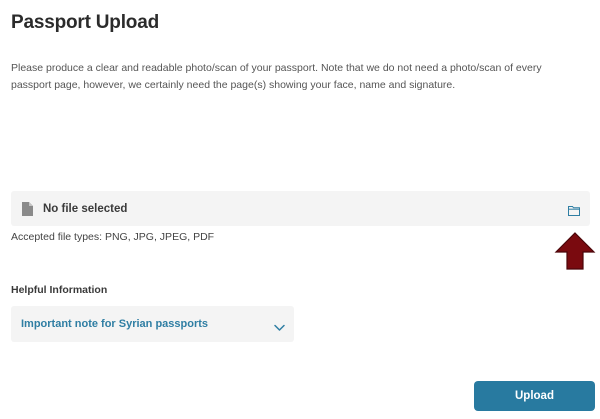 This screenshot has width=600, height=419. What do you see at coordinates (113, 237) in the screenshot?
I see `accepted-file-types: Accepted file types: PNG, JPG, JPEG, PDF` at bounding box center [113, 237].